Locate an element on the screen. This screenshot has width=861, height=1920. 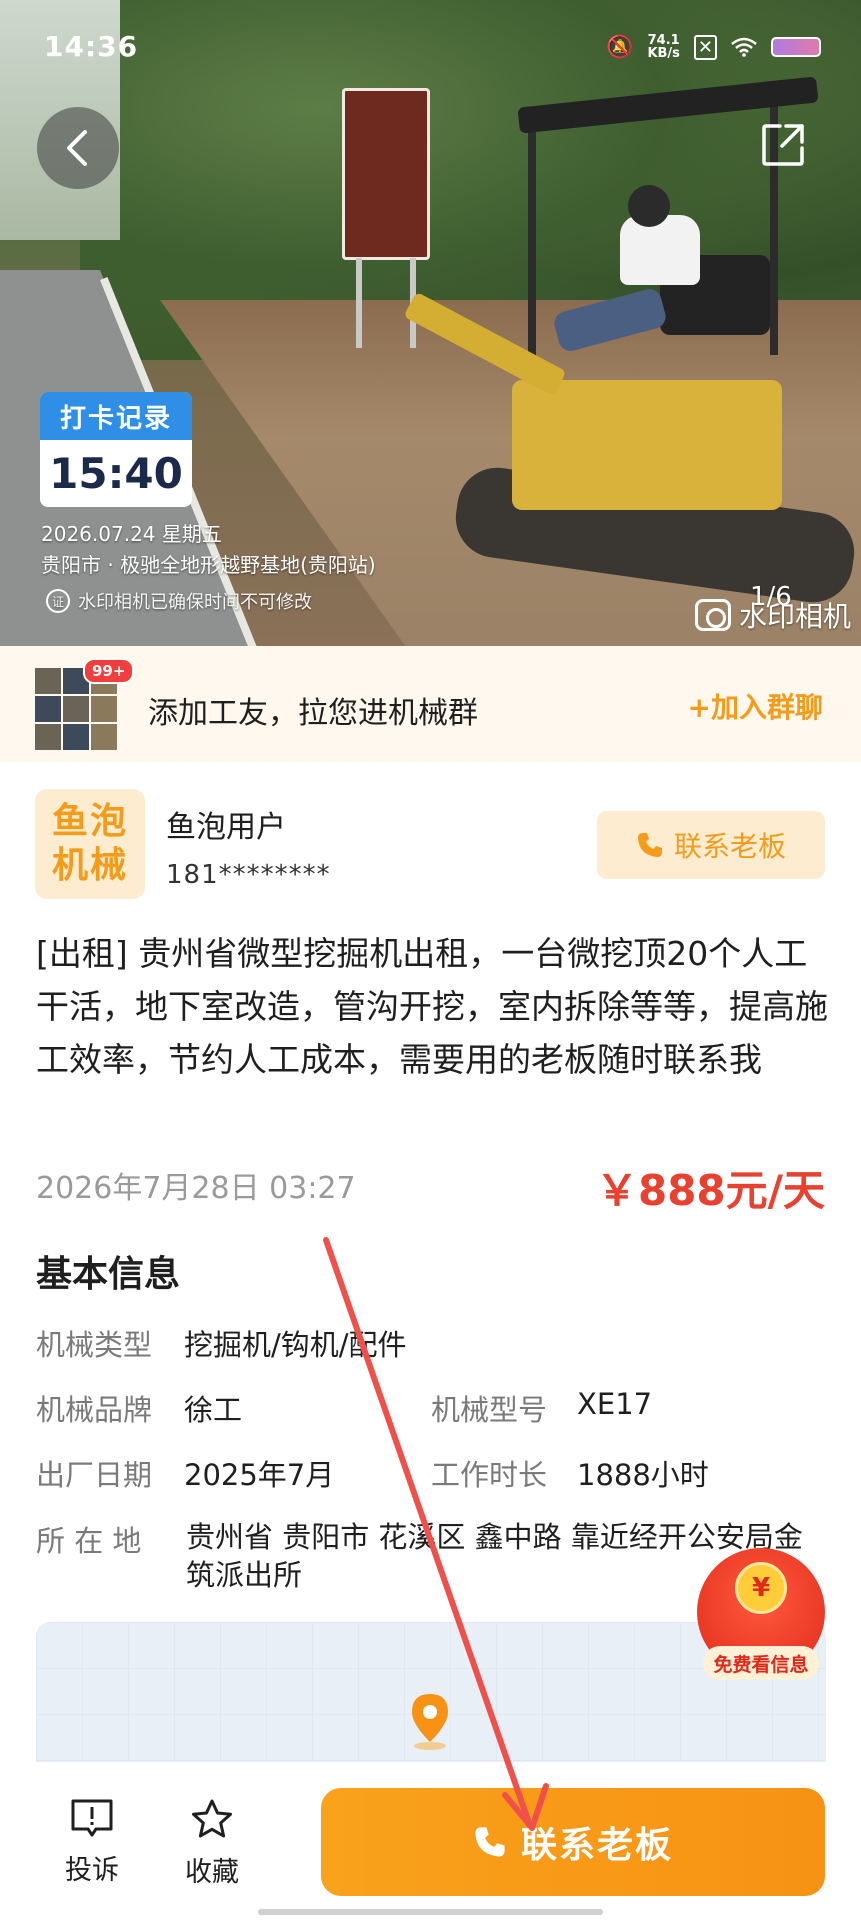
brand-label: 机械品牌 is located at coordinates (94, 1410).